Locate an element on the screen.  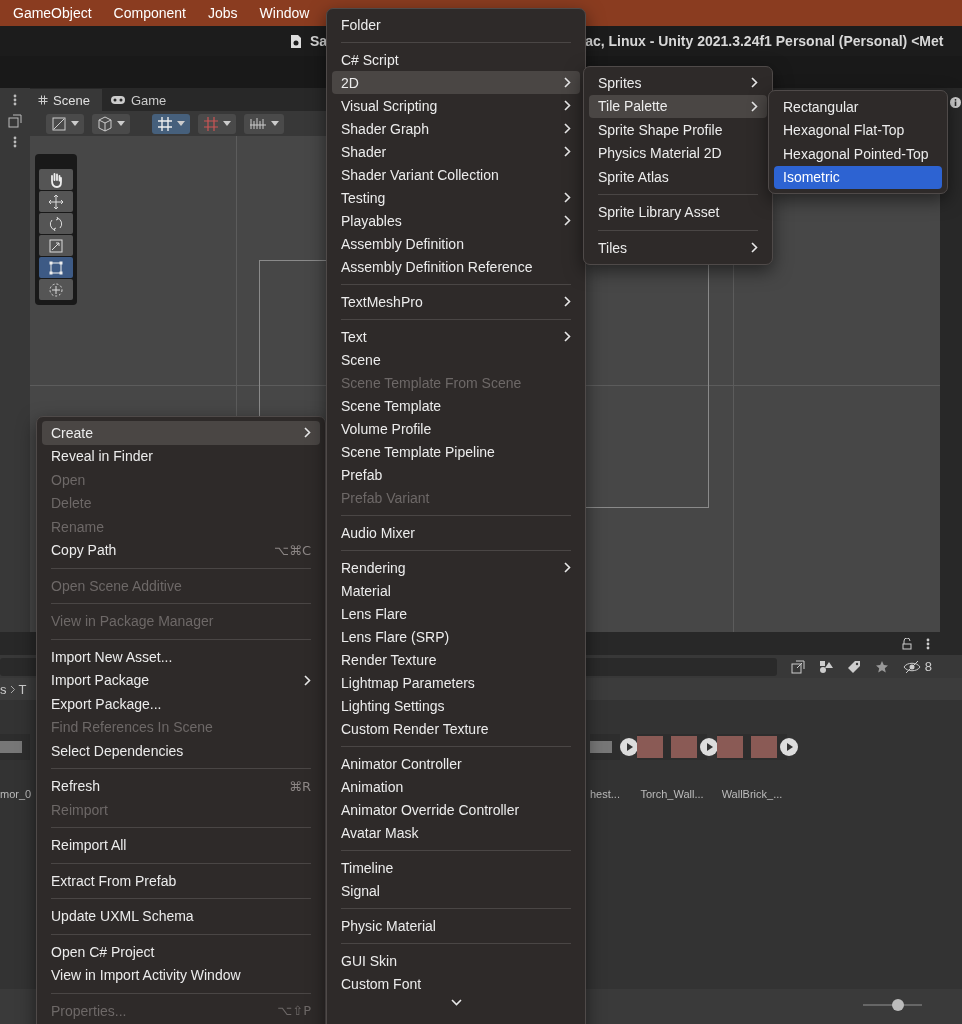
menu-item: Render Texture is located at coordinates (456, 659).